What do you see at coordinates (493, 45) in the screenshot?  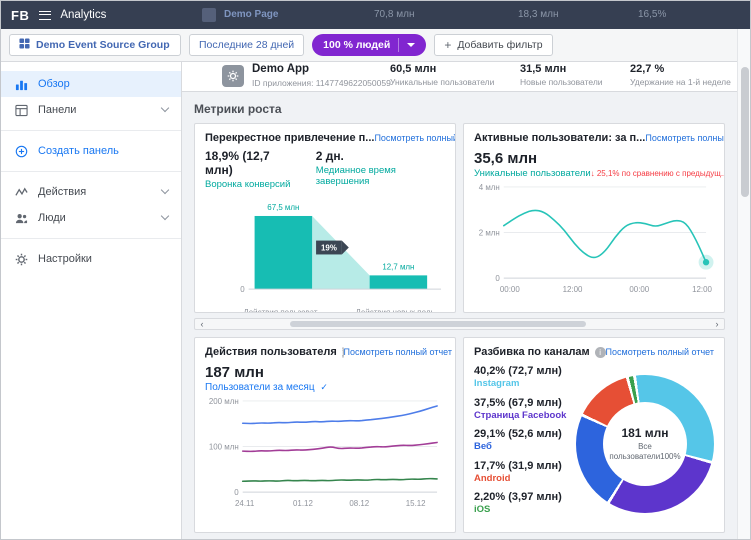 I see `add-filter-button: + Добавить фильтр` at bounding box center [493, 45].